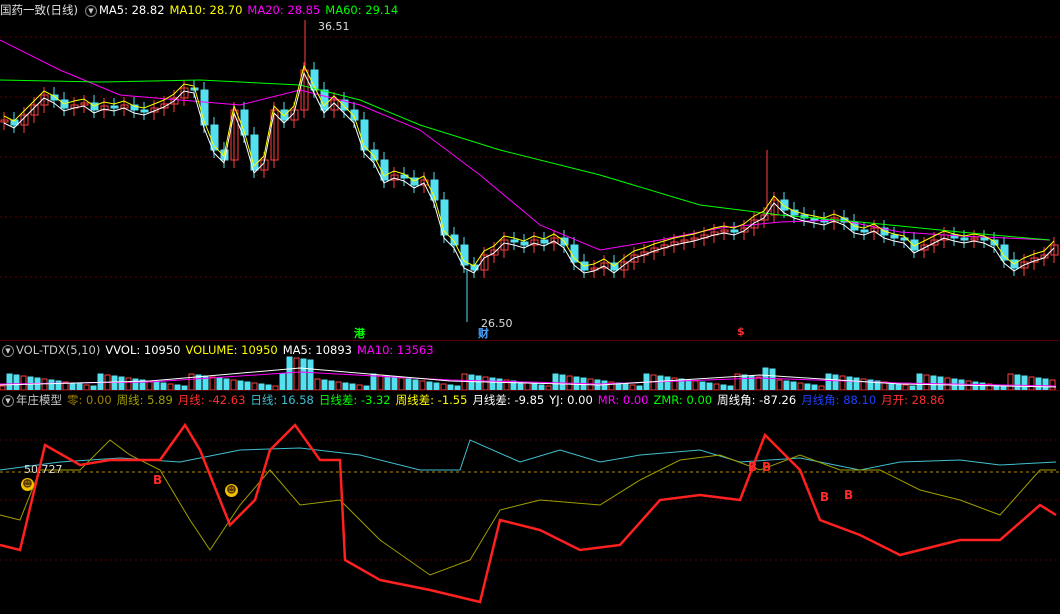 This screenshot has width=1060, height=614. Describe the element at coordinates (741, 331) in the screenshot. I see `event-marker-dividend: $` at that location.